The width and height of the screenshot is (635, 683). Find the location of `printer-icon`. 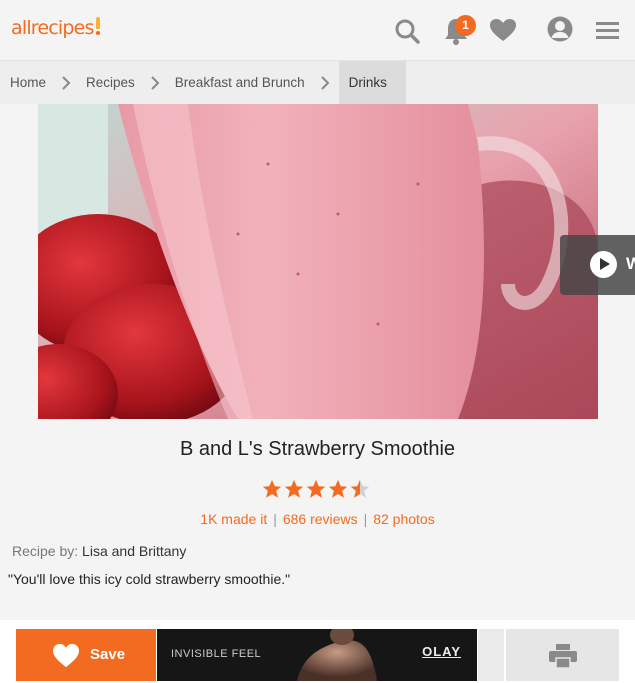

printer-icon is located at coordinates (563, 656).